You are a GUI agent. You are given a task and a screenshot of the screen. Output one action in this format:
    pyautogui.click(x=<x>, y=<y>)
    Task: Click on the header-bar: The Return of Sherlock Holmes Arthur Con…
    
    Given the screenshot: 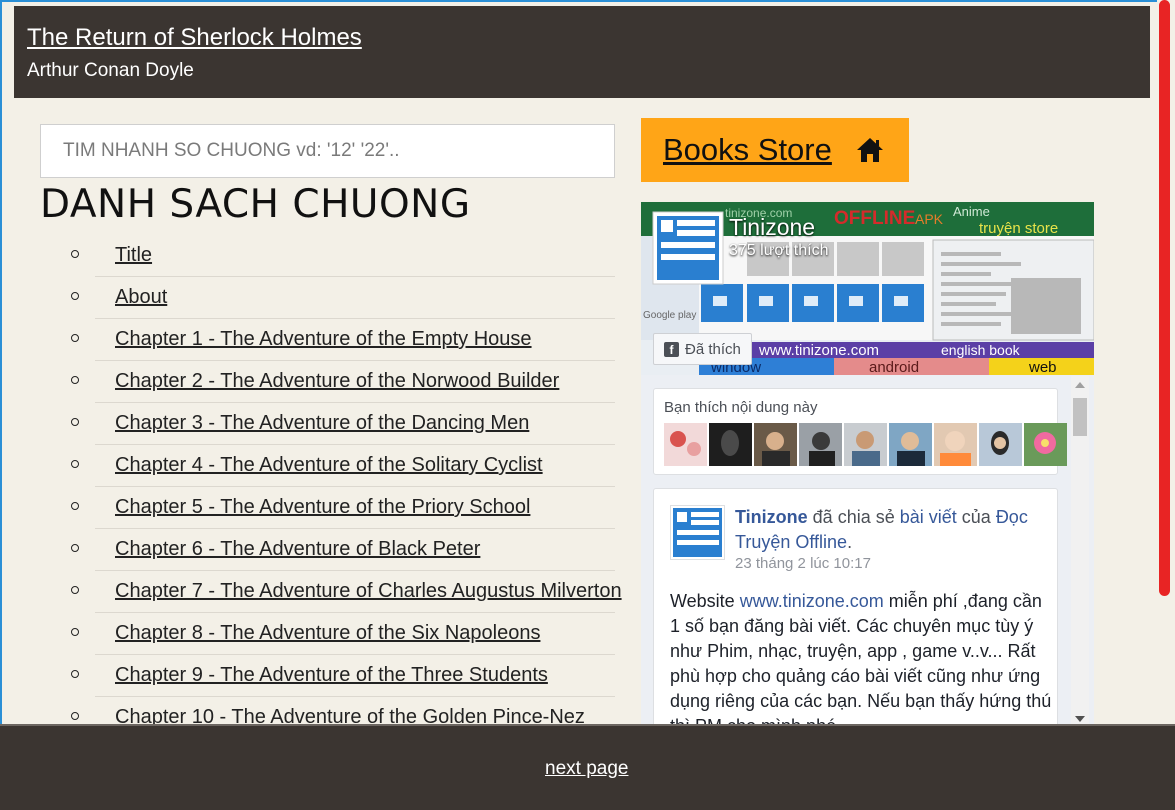 What is the action you would take?
    pyautogui.click(x=582, y=52)
    